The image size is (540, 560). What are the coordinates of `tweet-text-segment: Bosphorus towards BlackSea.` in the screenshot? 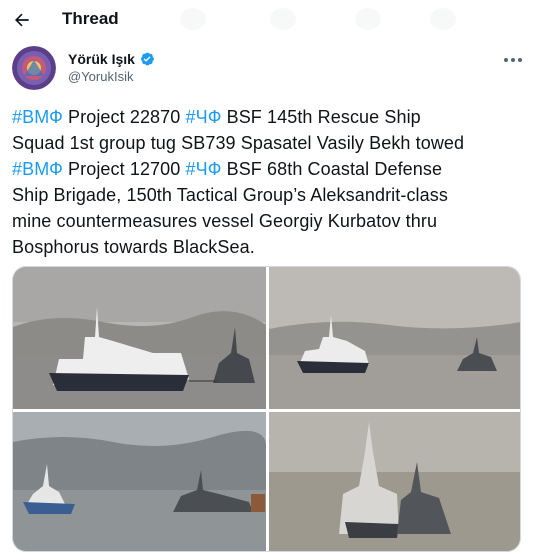 It's located at (133, 247).